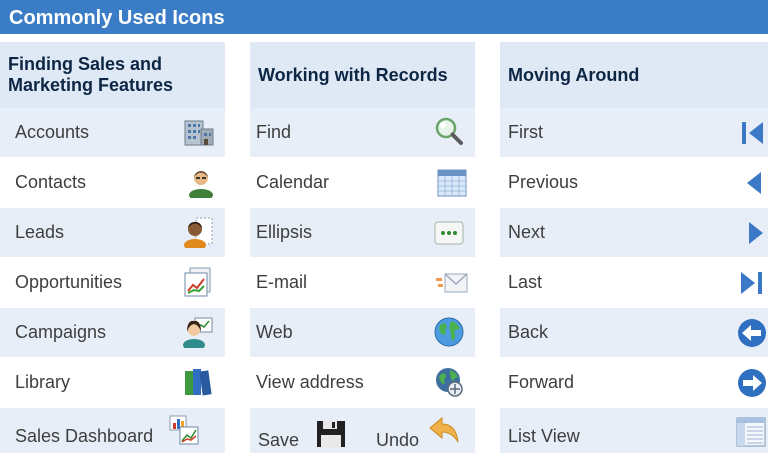 The image size is (768, 472). I want to click on opportunity-chart-icon, so click(198, 282).